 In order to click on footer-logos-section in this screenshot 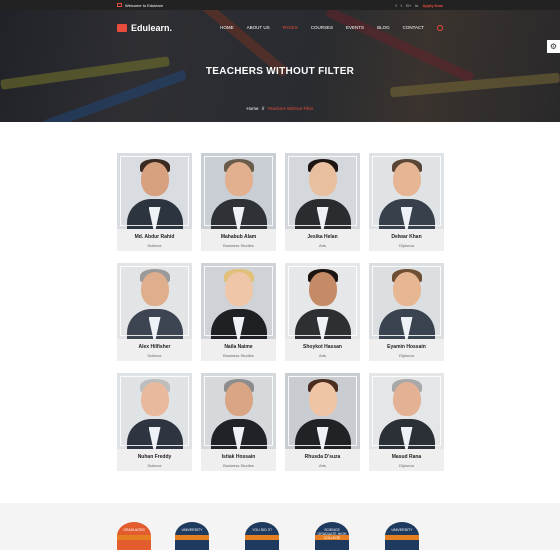, I will do `click(280, 526)`.